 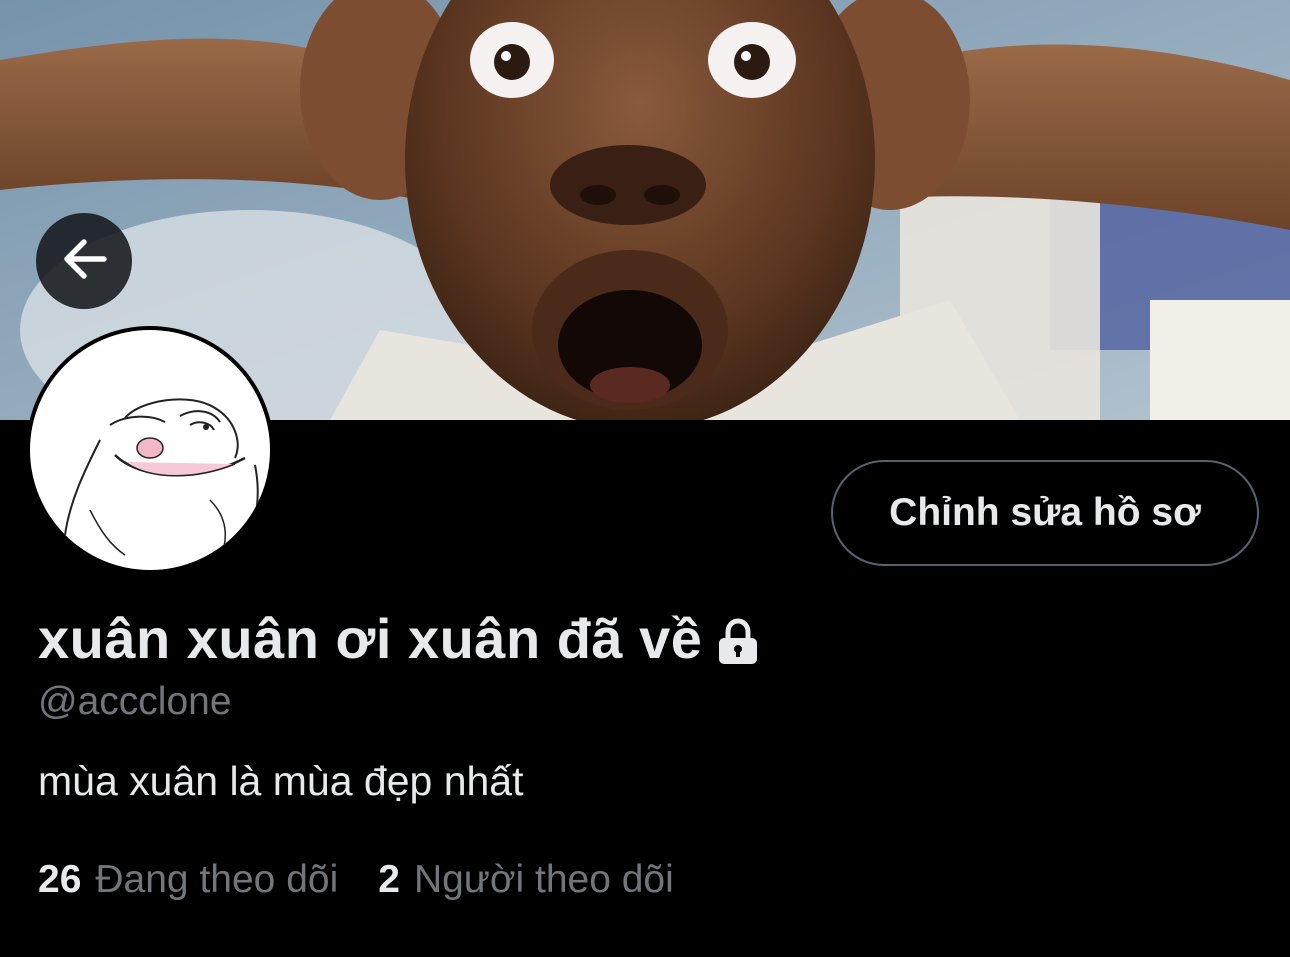 I want to click on lock-icon, so click(x=738, y=642).